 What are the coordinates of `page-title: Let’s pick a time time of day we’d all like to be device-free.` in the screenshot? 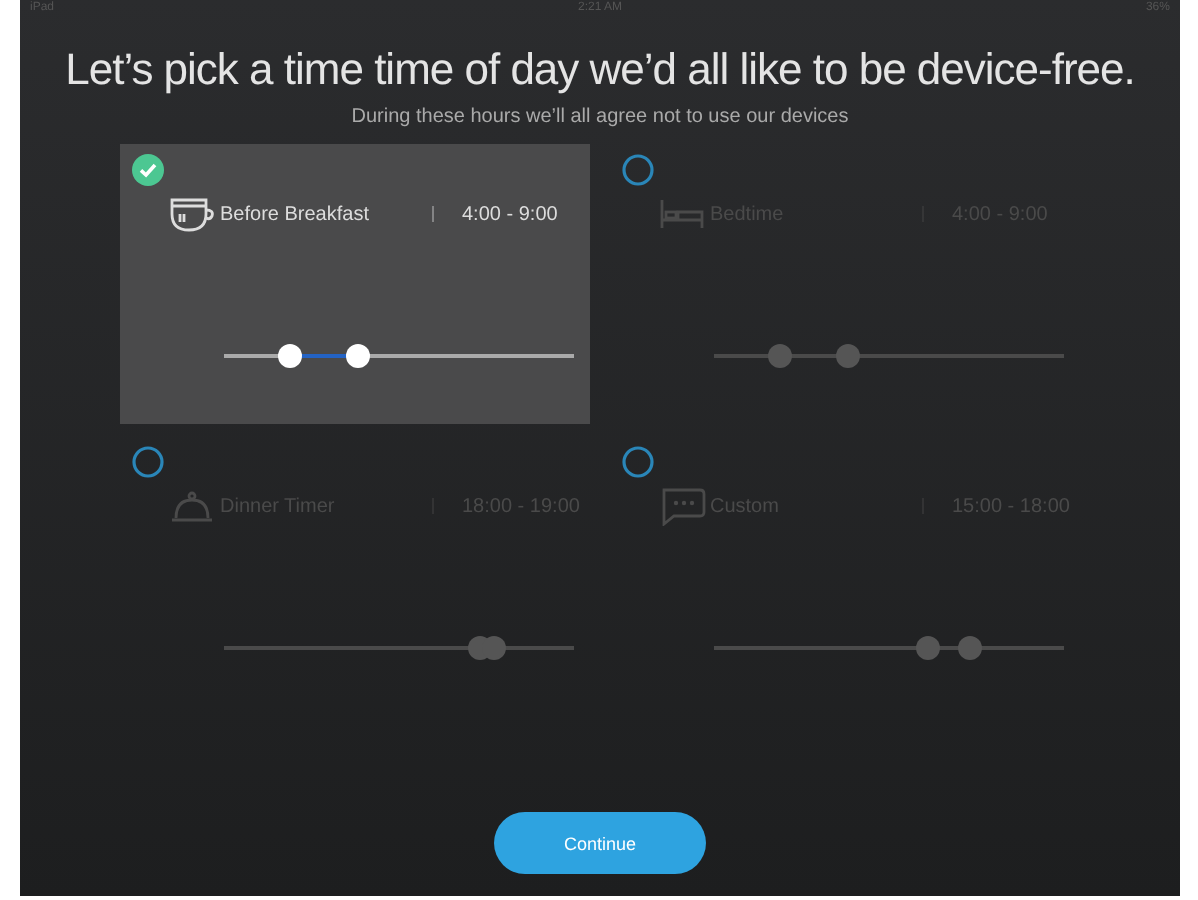 It's located at (600, 70).